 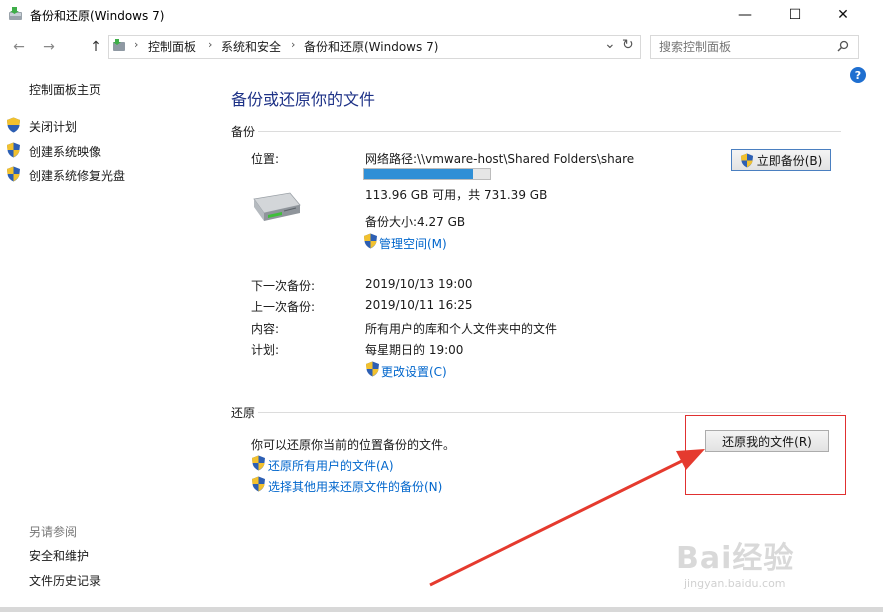 I want to click on sidebar-home-link: 控制面板主页, so click(x=65, y=89).